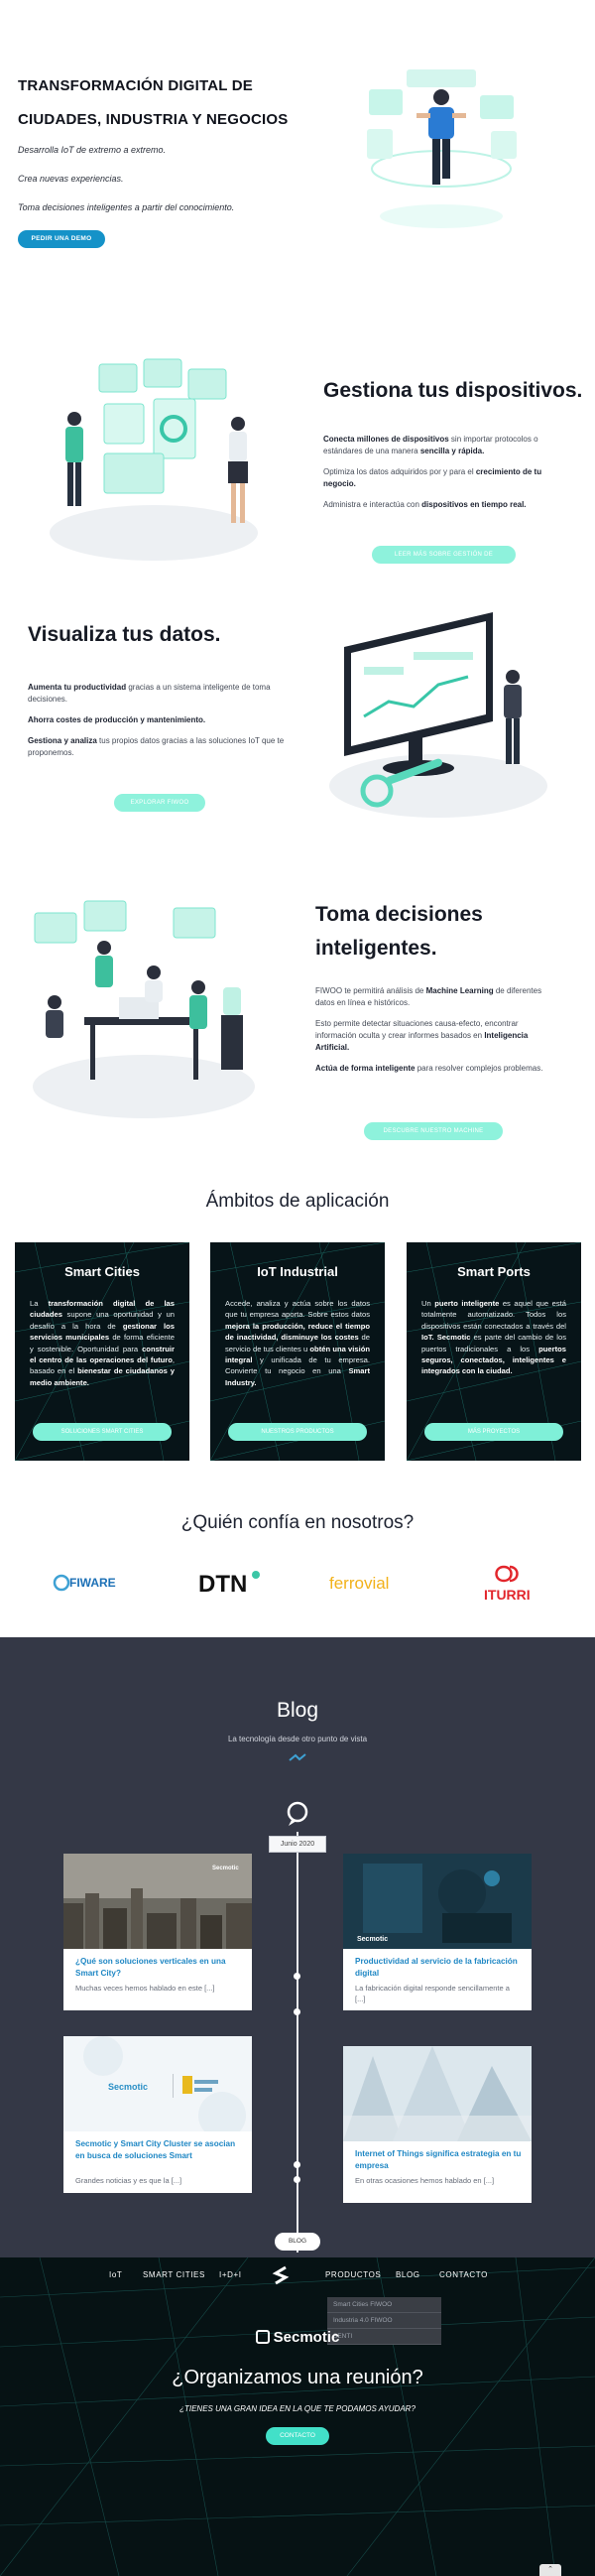 The width and height of the screenshot is (595, 2576). What do you see at coordinates (297, 1272) in the screenshot?
I see `ambito-card-title: IoT Industrial` at bounding box center [297, 1272].